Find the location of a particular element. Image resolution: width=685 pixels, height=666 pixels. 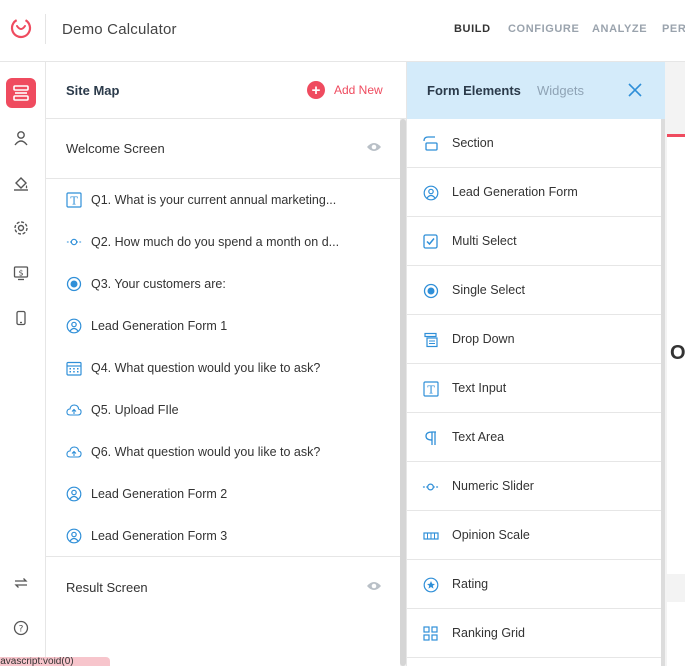

form-element-opinion-scale: Opinion Scale is located at coordinates (534, 535).